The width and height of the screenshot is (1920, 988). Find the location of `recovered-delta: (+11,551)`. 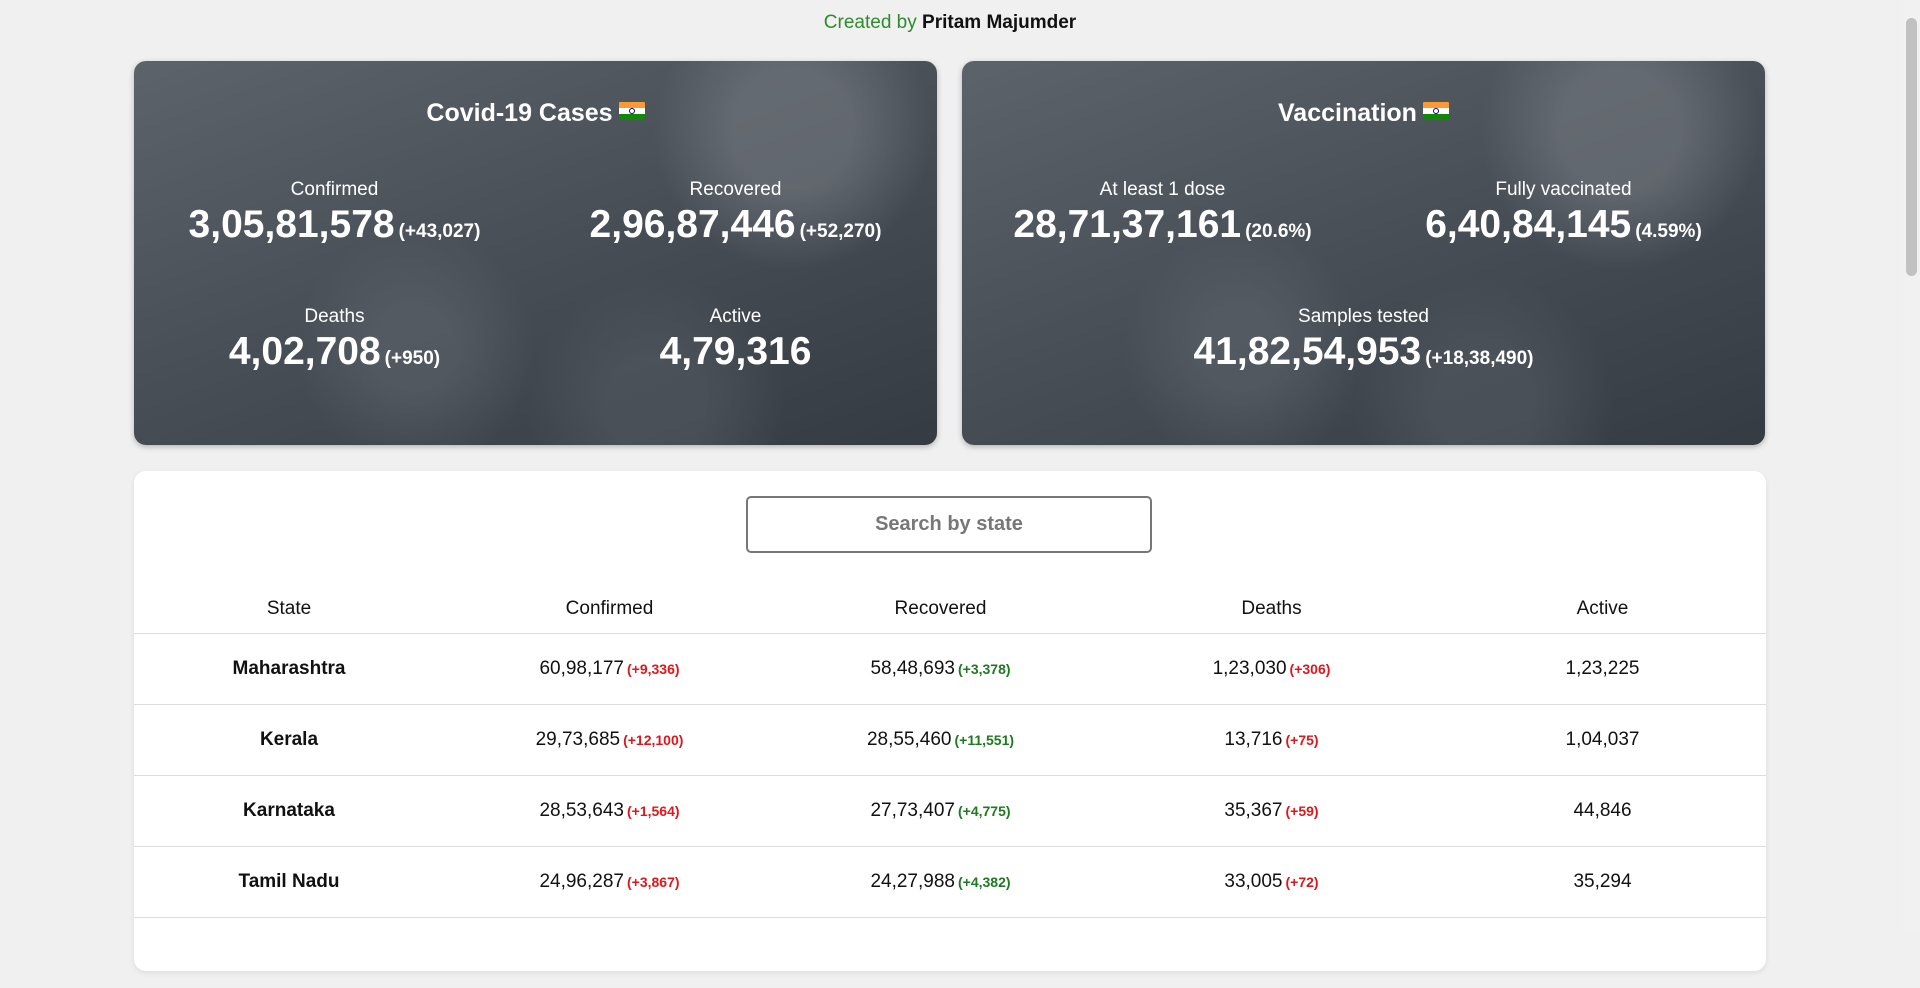

recovered-delta: (+11,551) is located at coordinates (984, 740).